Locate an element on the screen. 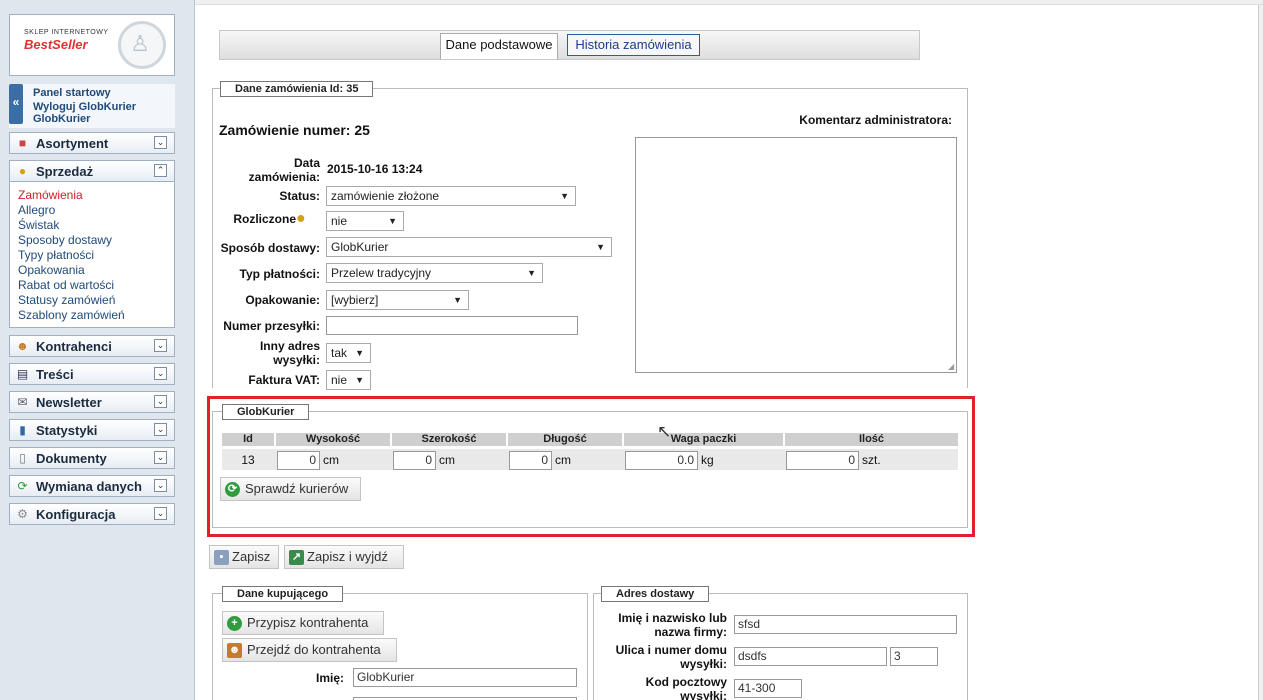  logo-title: BestSeller is located at coordinates (56, 44).